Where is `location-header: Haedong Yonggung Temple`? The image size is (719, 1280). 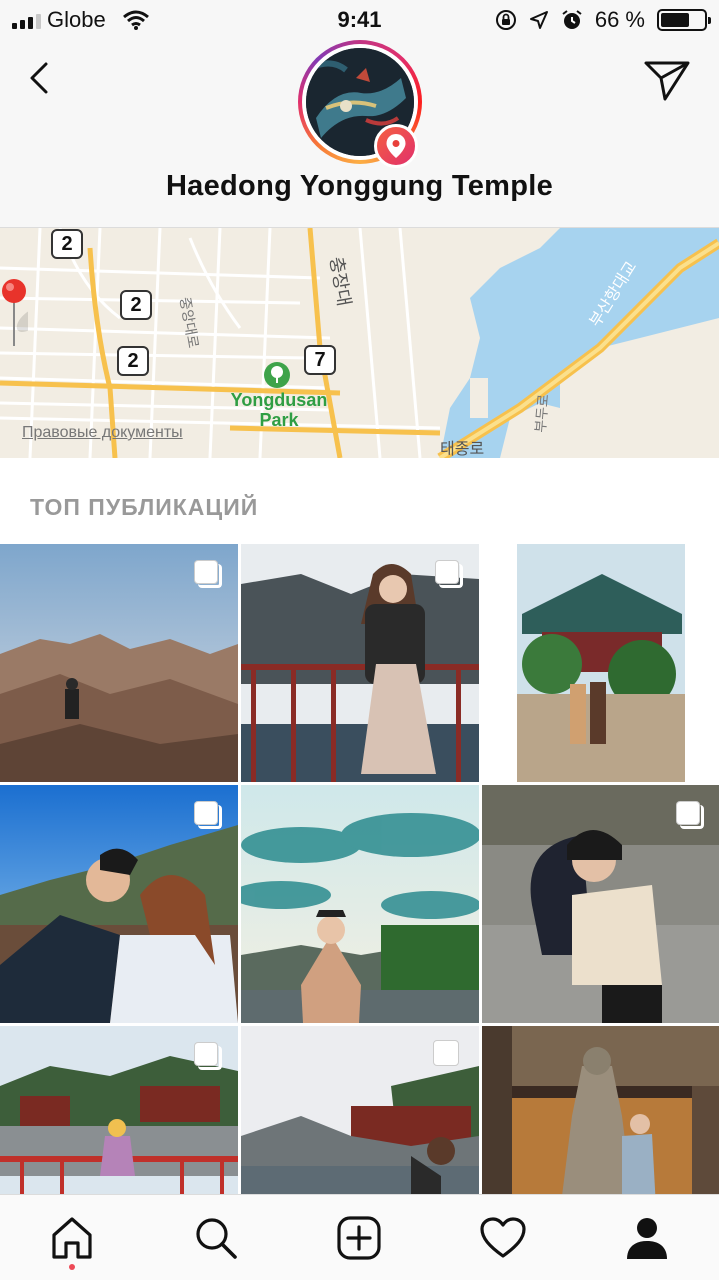 location-header: Haedong Yonggung Temple is located at coordinates (359, 134).